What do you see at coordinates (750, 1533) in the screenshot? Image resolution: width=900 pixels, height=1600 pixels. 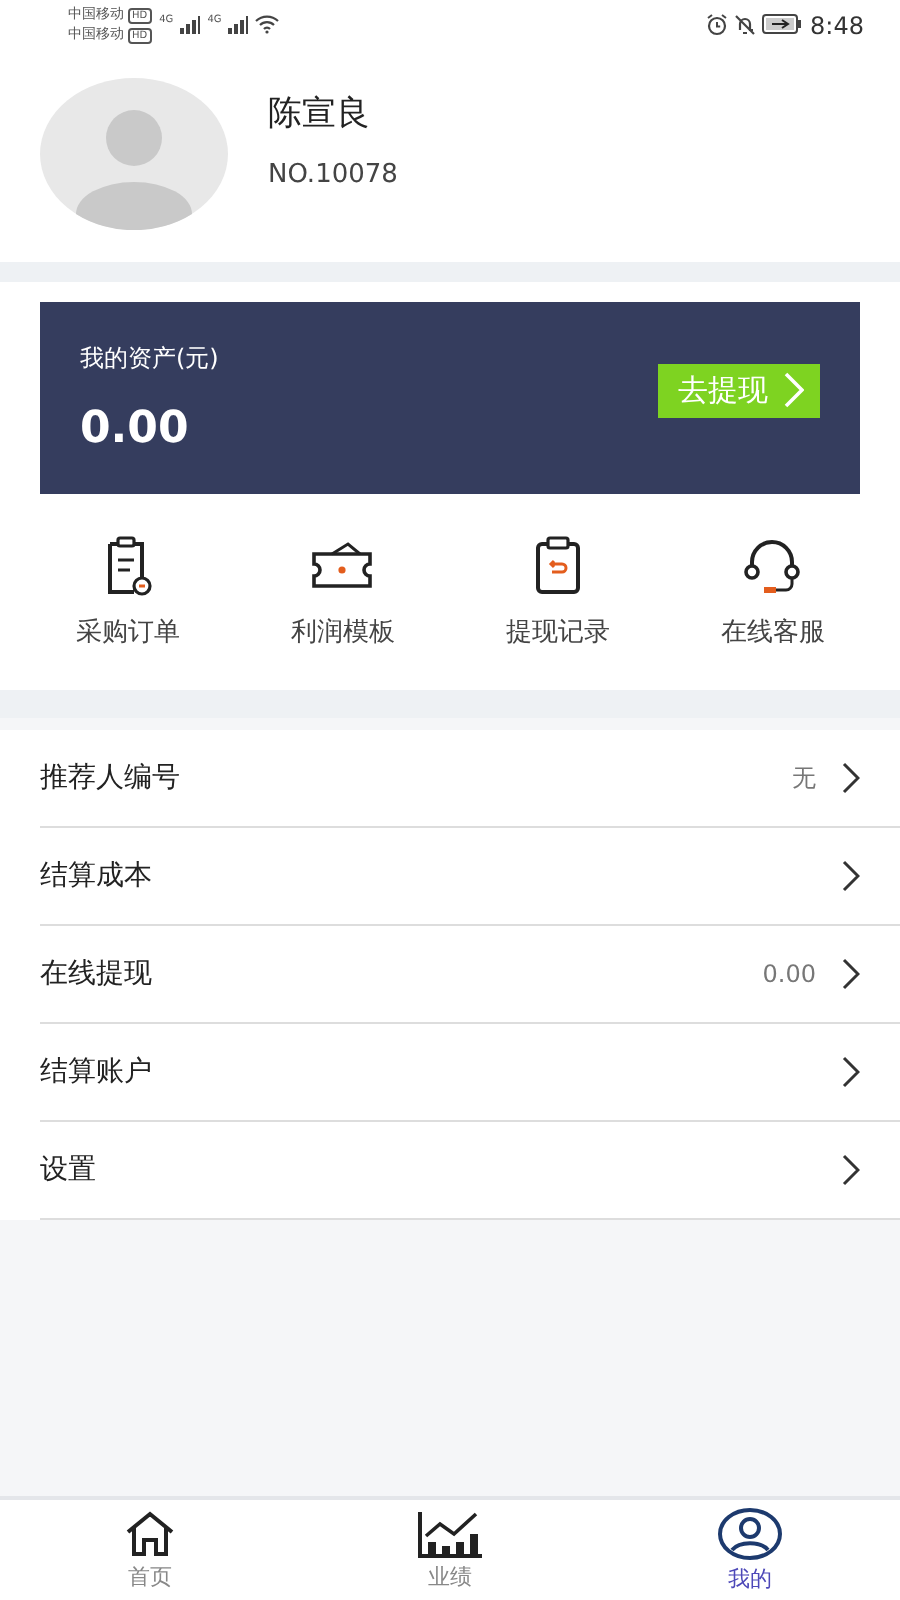 I see `user-icon` at bounding box center [750, 1533].